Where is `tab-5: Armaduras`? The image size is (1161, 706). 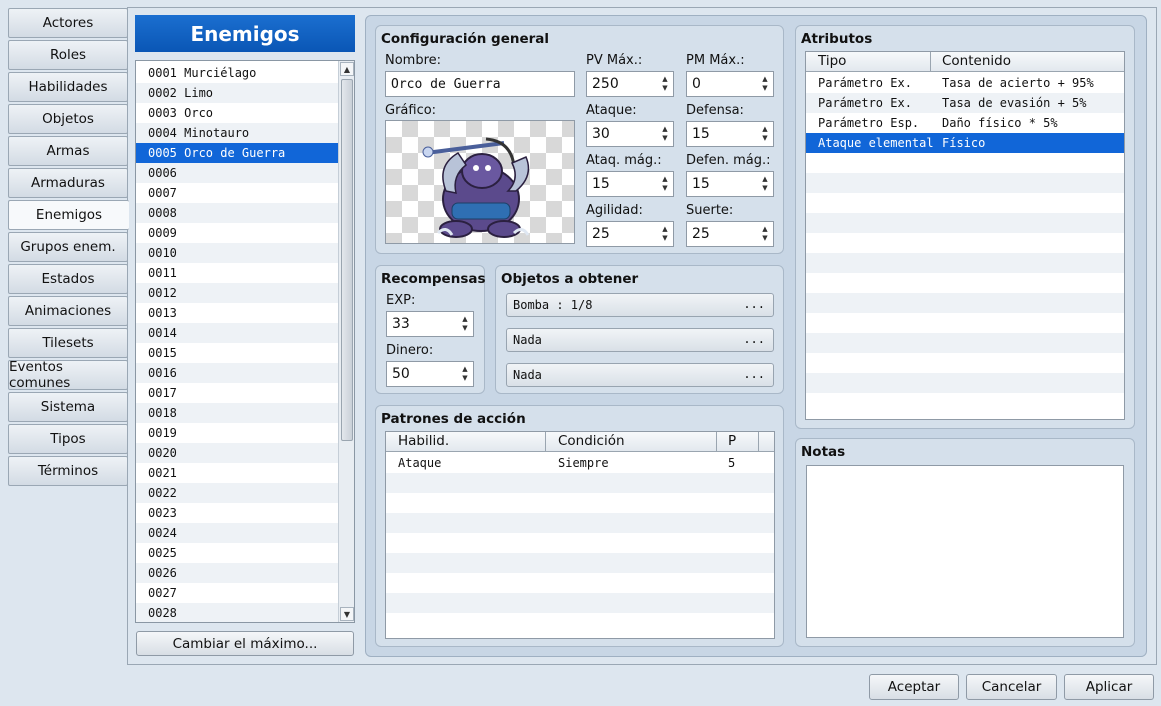
tab-5: Armaduras is located at coordinates (68, 183).